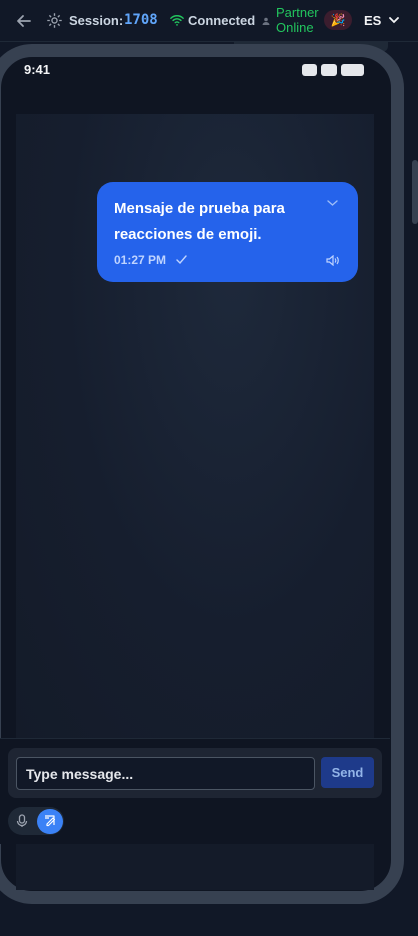 The height and width of the screenshot is (936, 418). What do you see at coordinates (415, 192) in the screenshot?
I see `scrollbar` at bounding box center [415, 192].